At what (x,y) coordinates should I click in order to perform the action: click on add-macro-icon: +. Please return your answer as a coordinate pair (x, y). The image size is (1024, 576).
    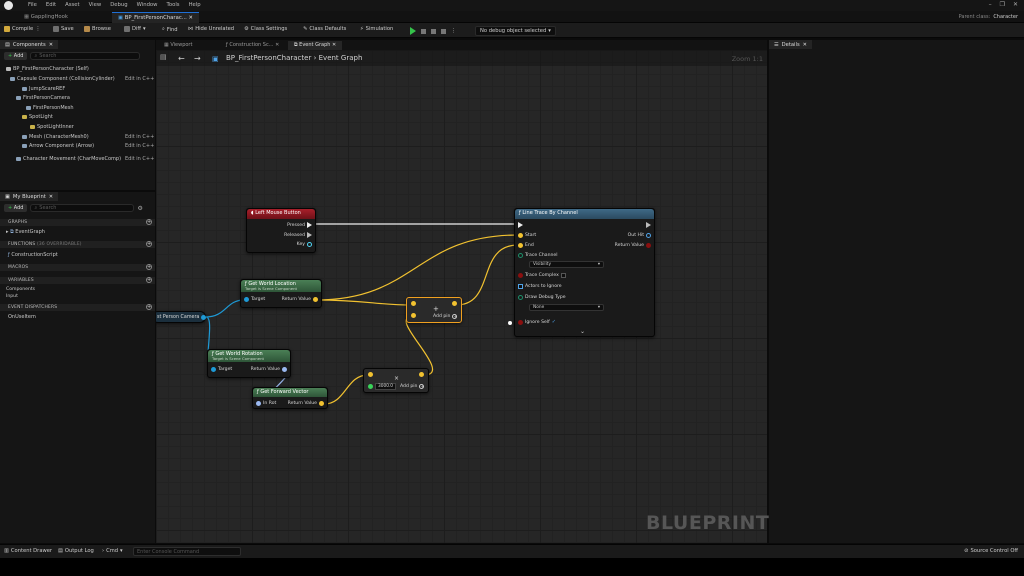
    Looking at the image, I should click on (149, 267).